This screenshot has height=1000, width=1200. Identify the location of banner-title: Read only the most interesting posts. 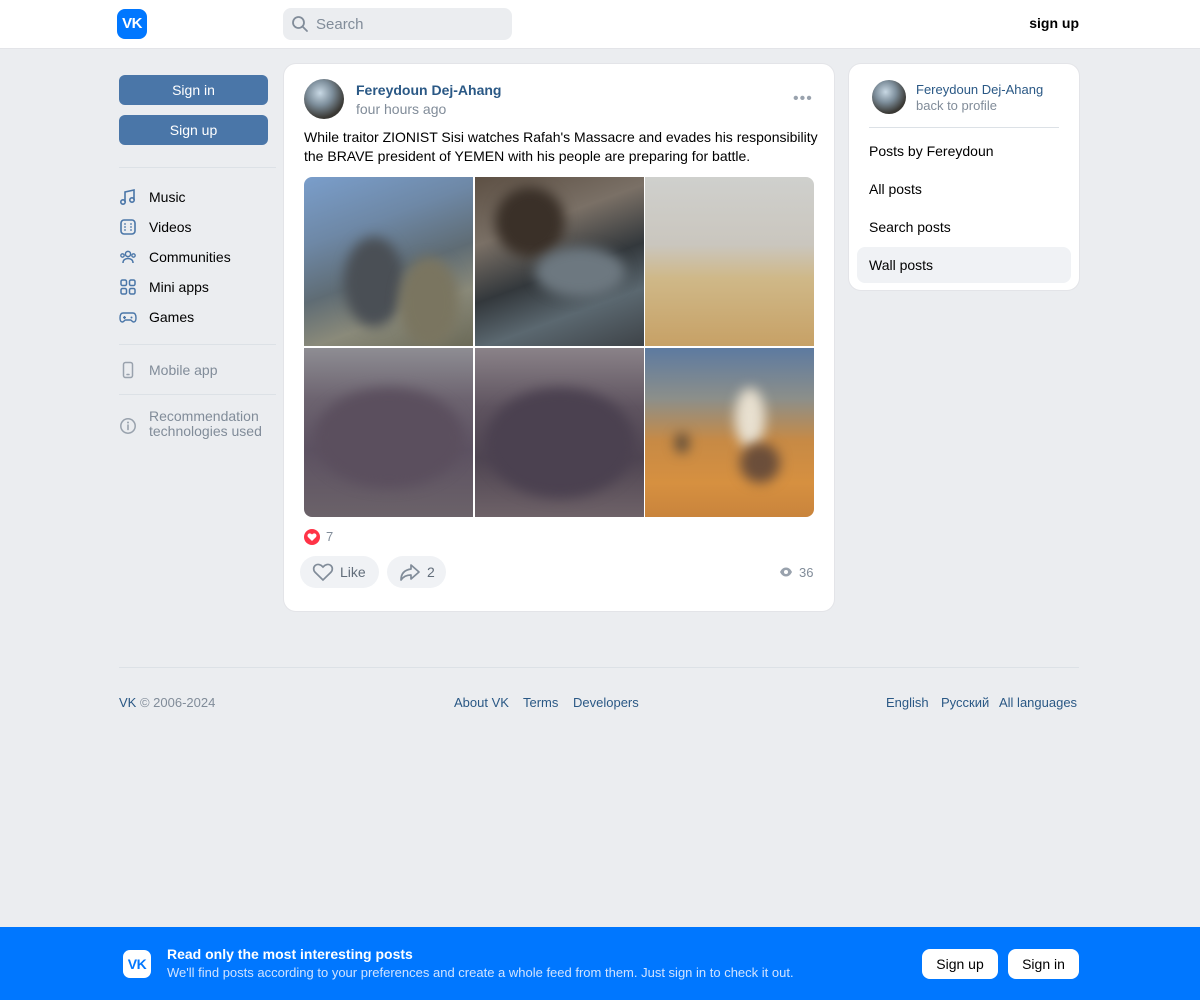
(290, 954).